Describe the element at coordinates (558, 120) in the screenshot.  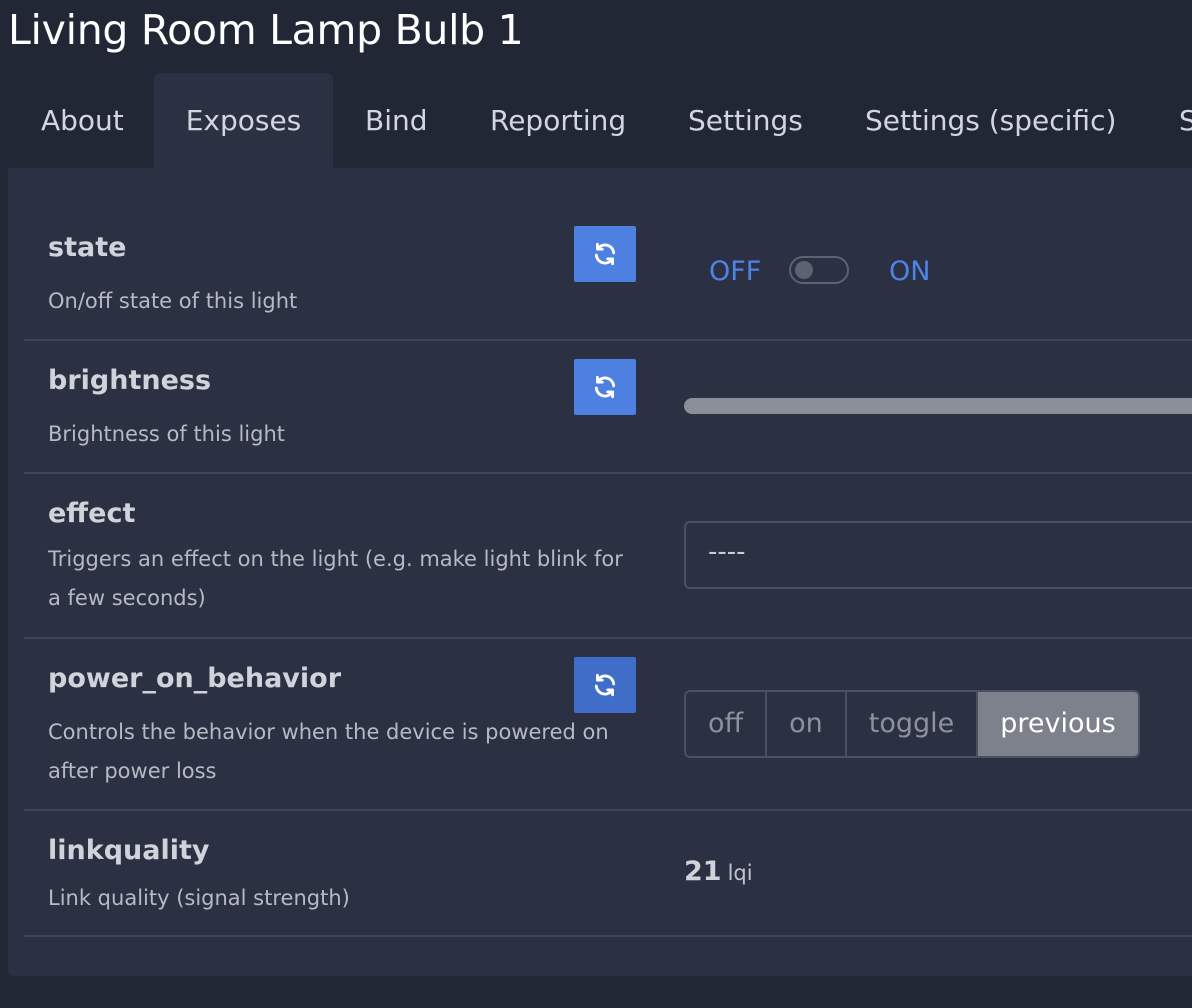
I see `tab-reporting: Reporting` at that location.